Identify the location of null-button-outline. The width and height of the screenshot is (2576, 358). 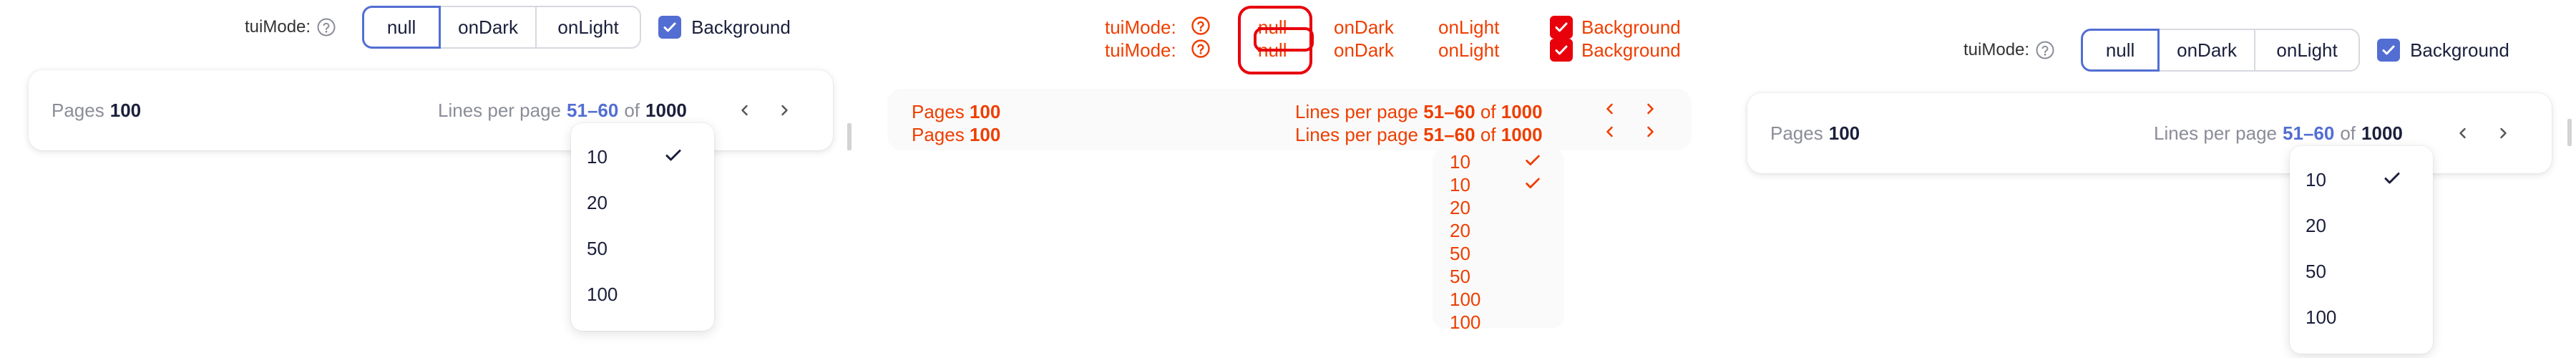
(1284, 39).